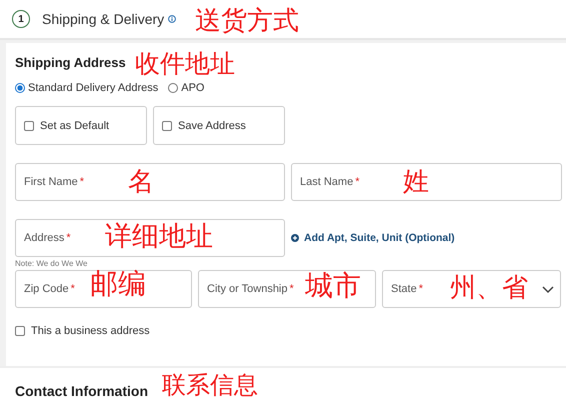 The width and height of the screenshot is (566, 400). I want to click on checkbox-card: Set as Default, so click(81, 125).